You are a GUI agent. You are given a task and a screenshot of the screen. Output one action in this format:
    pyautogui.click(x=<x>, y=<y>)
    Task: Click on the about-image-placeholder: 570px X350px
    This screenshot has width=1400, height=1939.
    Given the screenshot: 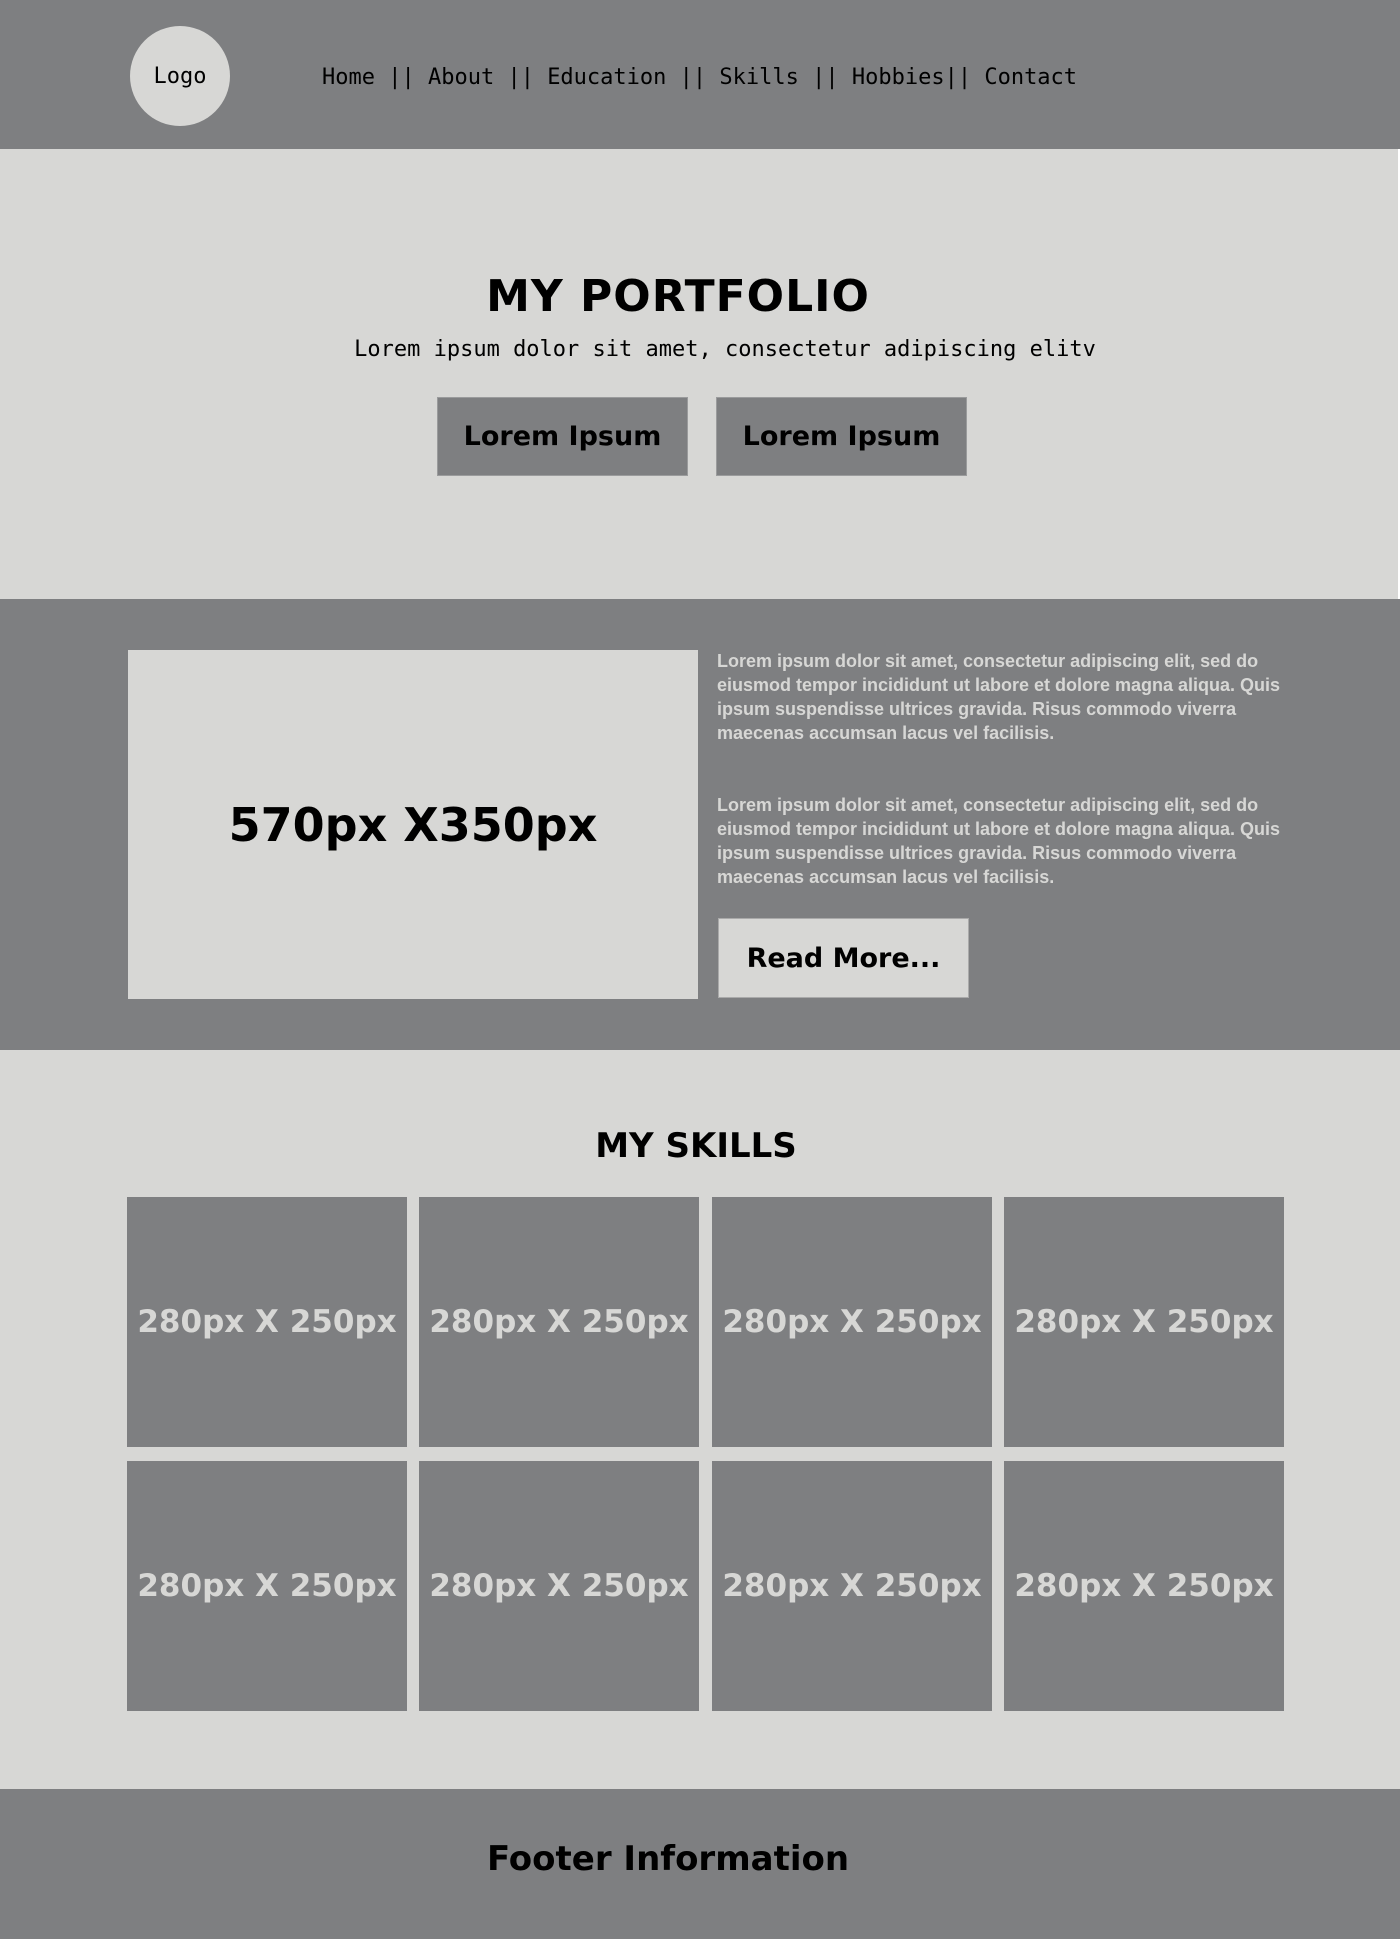 What is the action you would take?
    pyautogui.click(x=413, y=824)
    